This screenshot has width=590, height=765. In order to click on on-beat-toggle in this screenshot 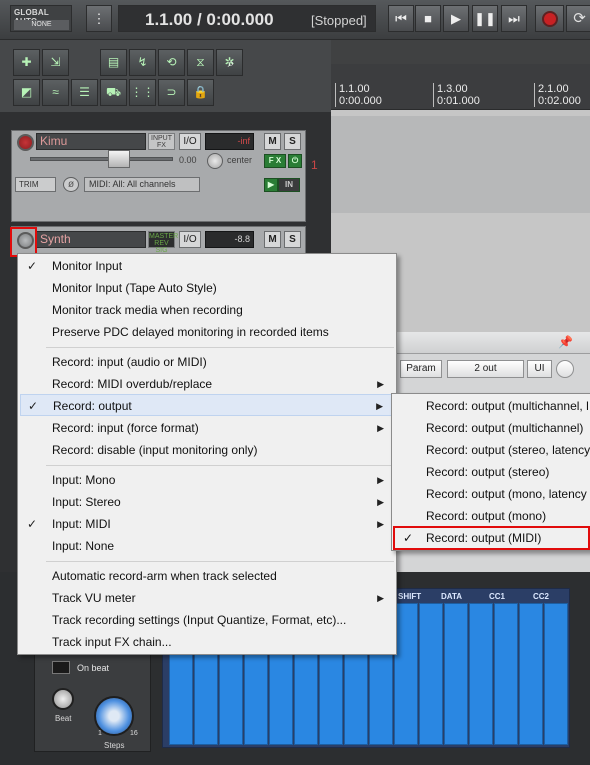, I will do `click(61, 667)`.